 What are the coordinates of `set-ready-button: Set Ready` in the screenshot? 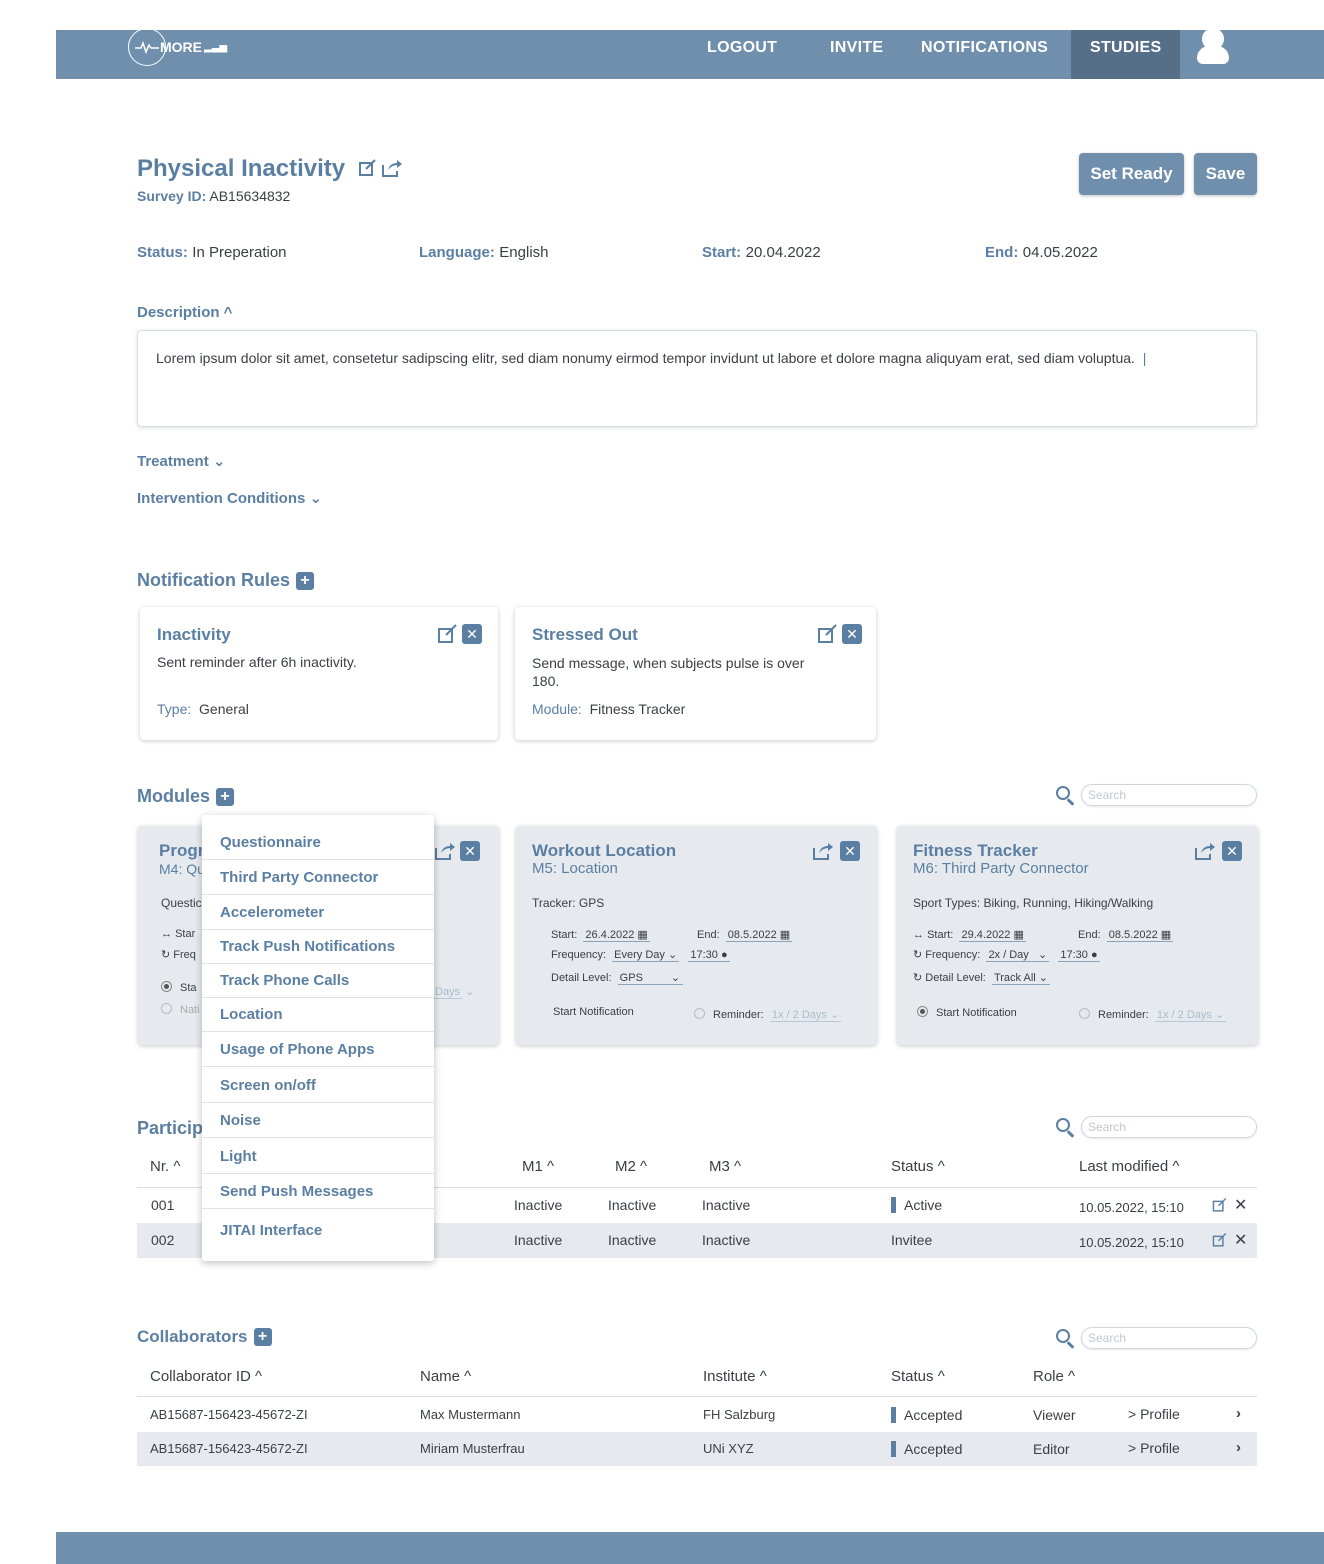 It's located at (1131, 174).